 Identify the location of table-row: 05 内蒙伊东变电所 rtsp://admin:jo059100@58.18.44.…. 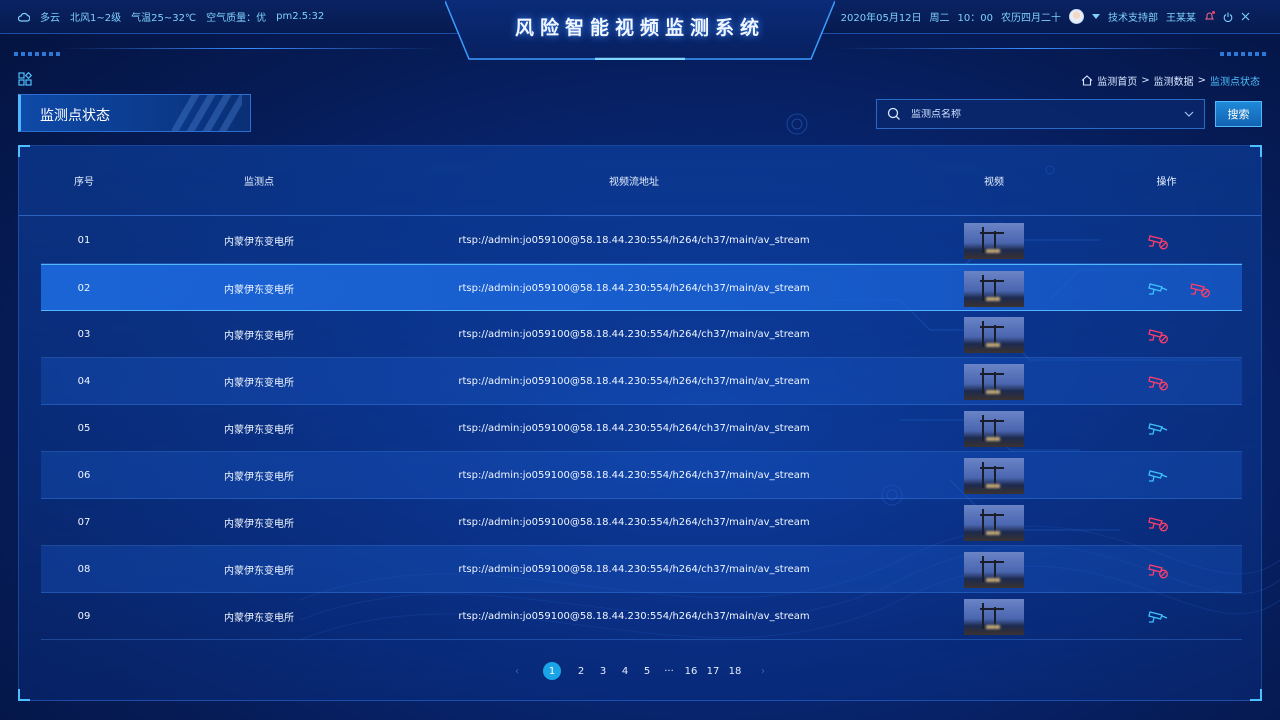
(641, 428).